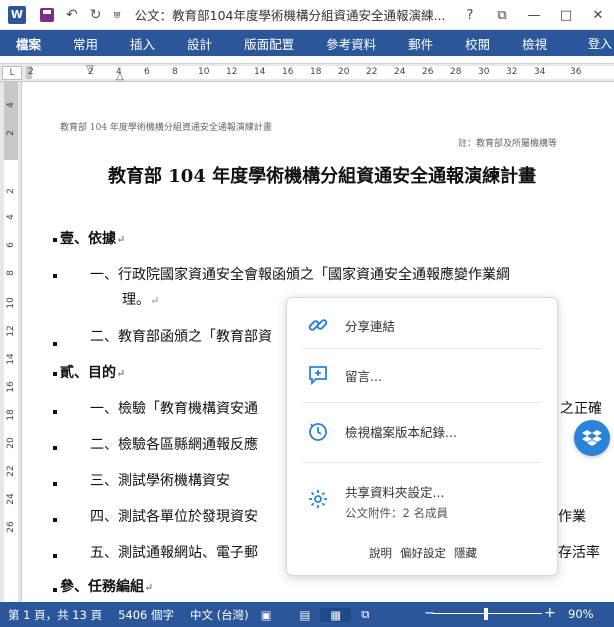  Describe the element at coordinates (199, 43) in the screenshot. I see `tab-design: 設計` at that location.